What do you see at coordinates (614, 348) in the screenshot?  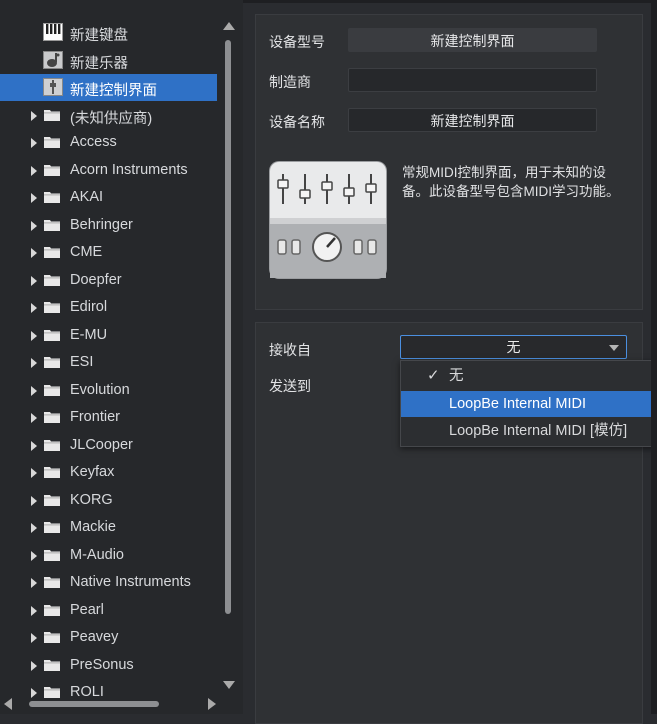 I see `chevron-down-icon` at bounding box center [614, 348].